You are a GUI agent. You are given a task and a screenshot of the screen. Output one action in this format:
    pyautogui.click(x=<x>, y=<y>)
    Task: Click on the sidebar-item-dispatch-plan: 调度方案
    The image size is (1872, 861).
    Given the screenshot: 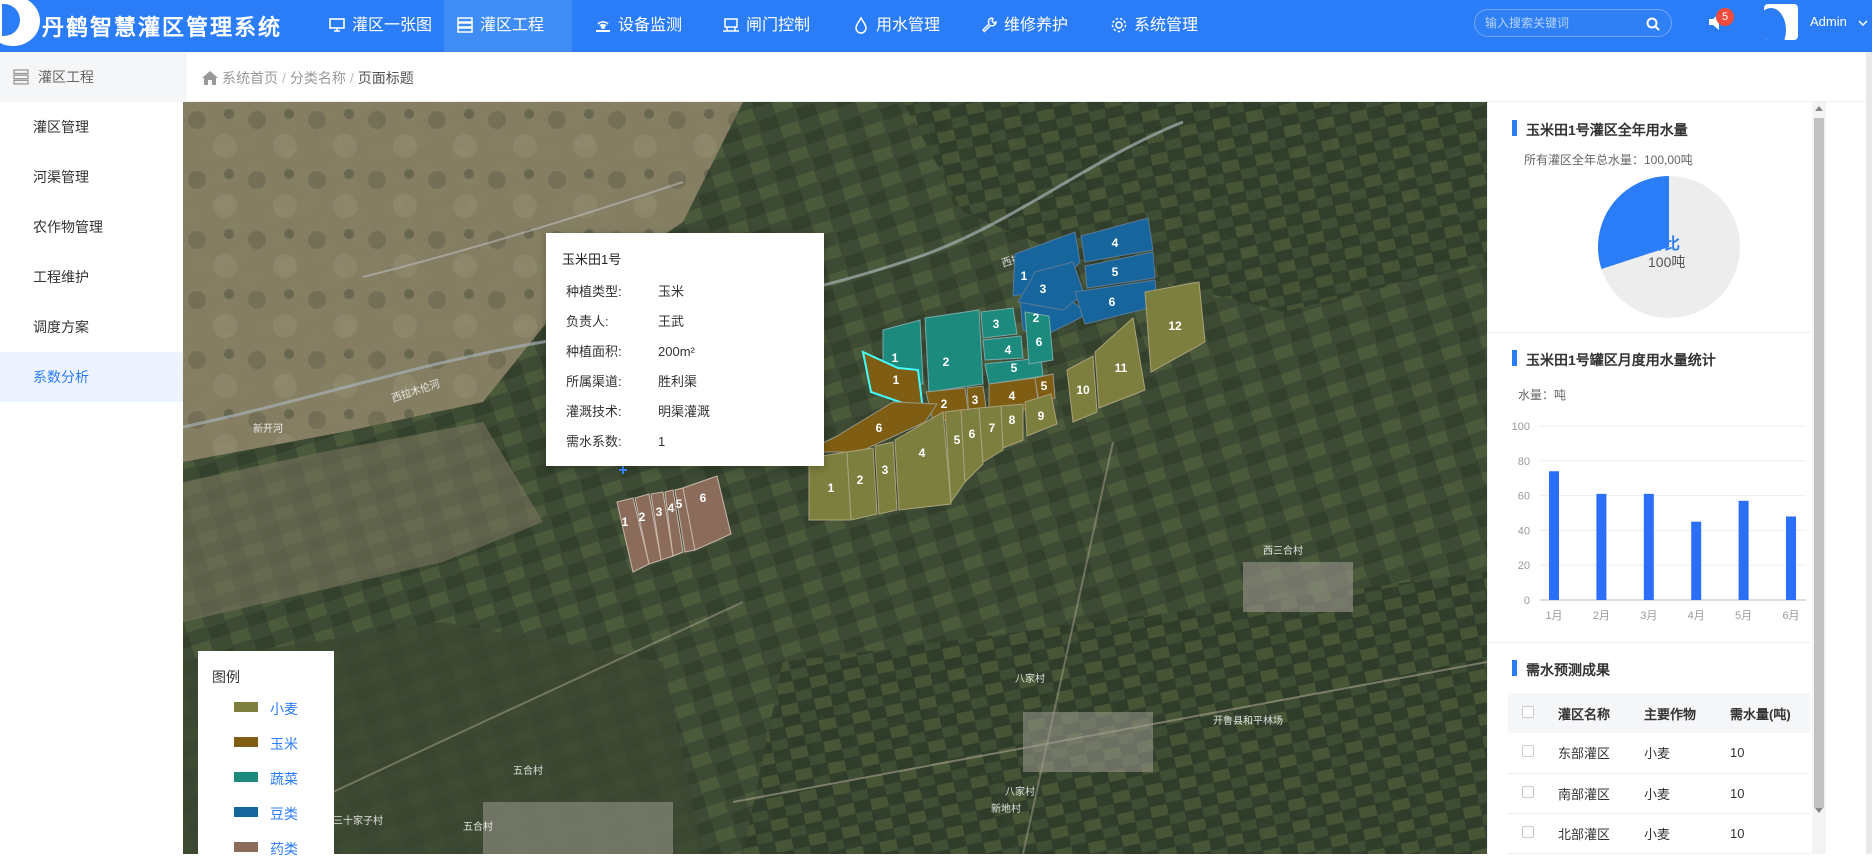 What is the action you would take?
    pyautogui.click(x=92, y=327)
    